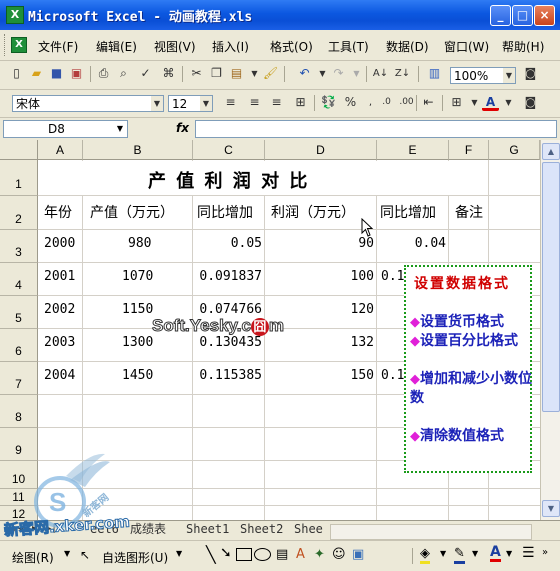 The height and width of the screenshot is (571, 560). Describe the element at coordinates (59, 309) in the screenshot. I see `cell-a5: 2002` at that location.